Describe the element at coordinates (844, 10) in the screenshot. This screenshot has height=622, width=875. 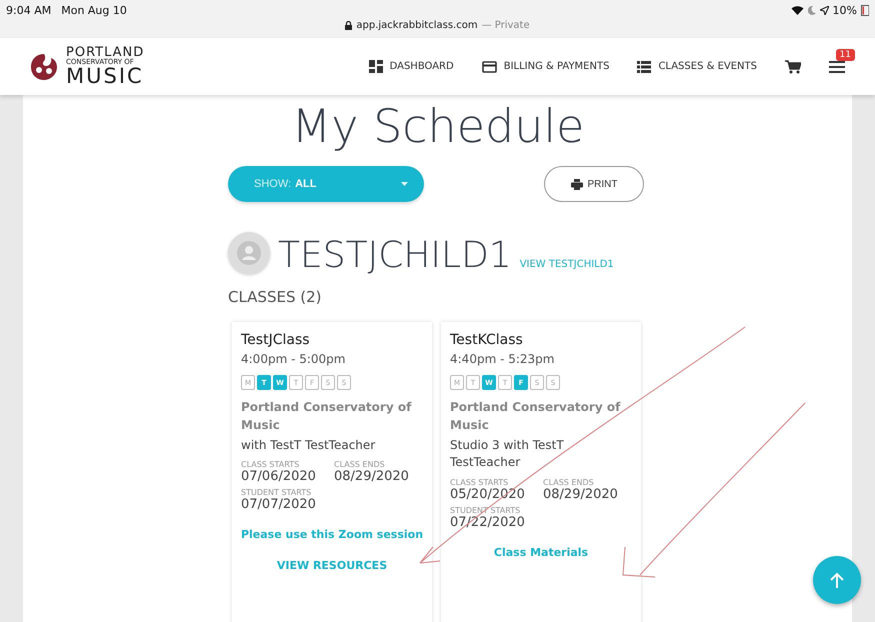
I see `battery-percent: 10%` at that location.